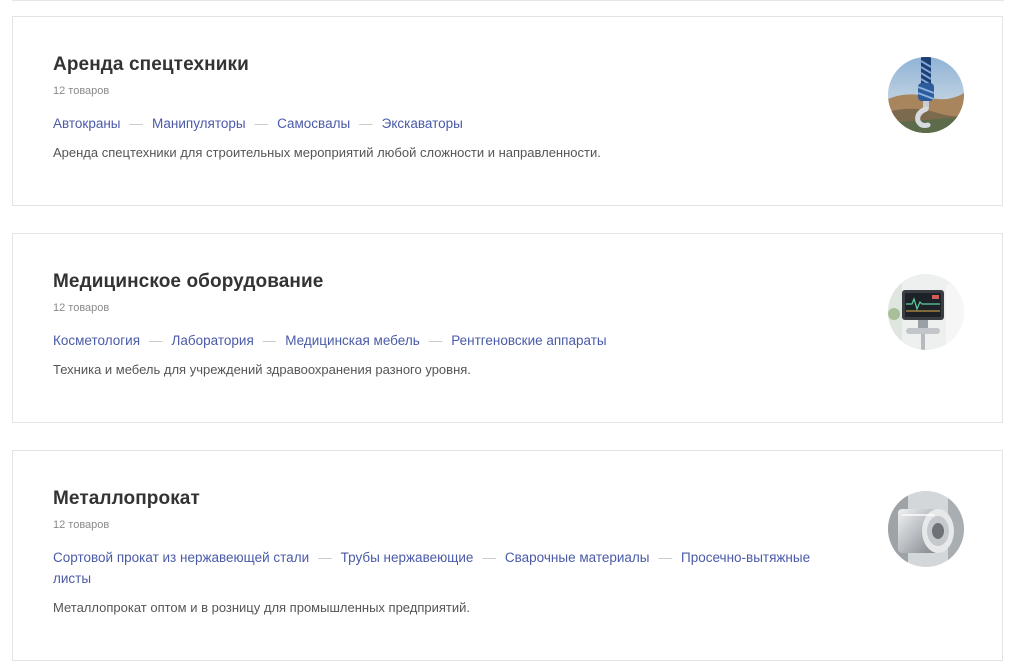 The image size is (1021, 671). Describe the element at coordinates (926, 529) in the screenshot. I see `metal-roll-icon` at that location.